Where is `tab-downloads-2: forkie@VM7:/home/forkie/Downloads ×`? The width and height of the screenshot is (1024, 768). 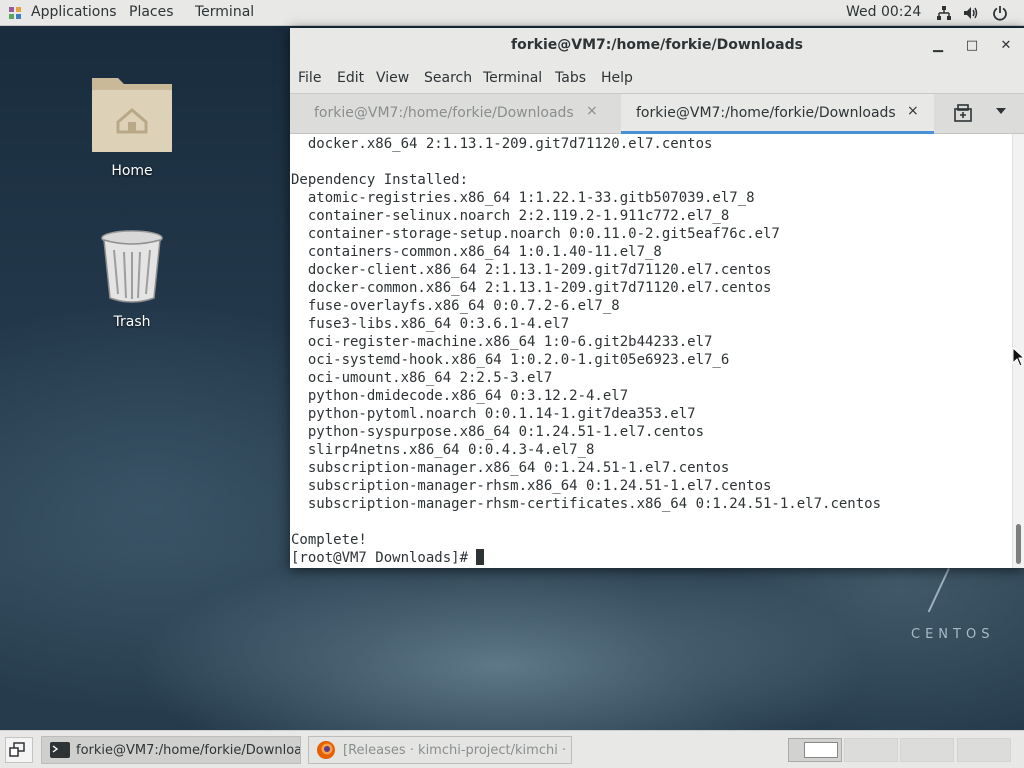 tab-downloads-2: forkie@VM7:/home/forkie/Downloads × is located at coordinates (777, 114).